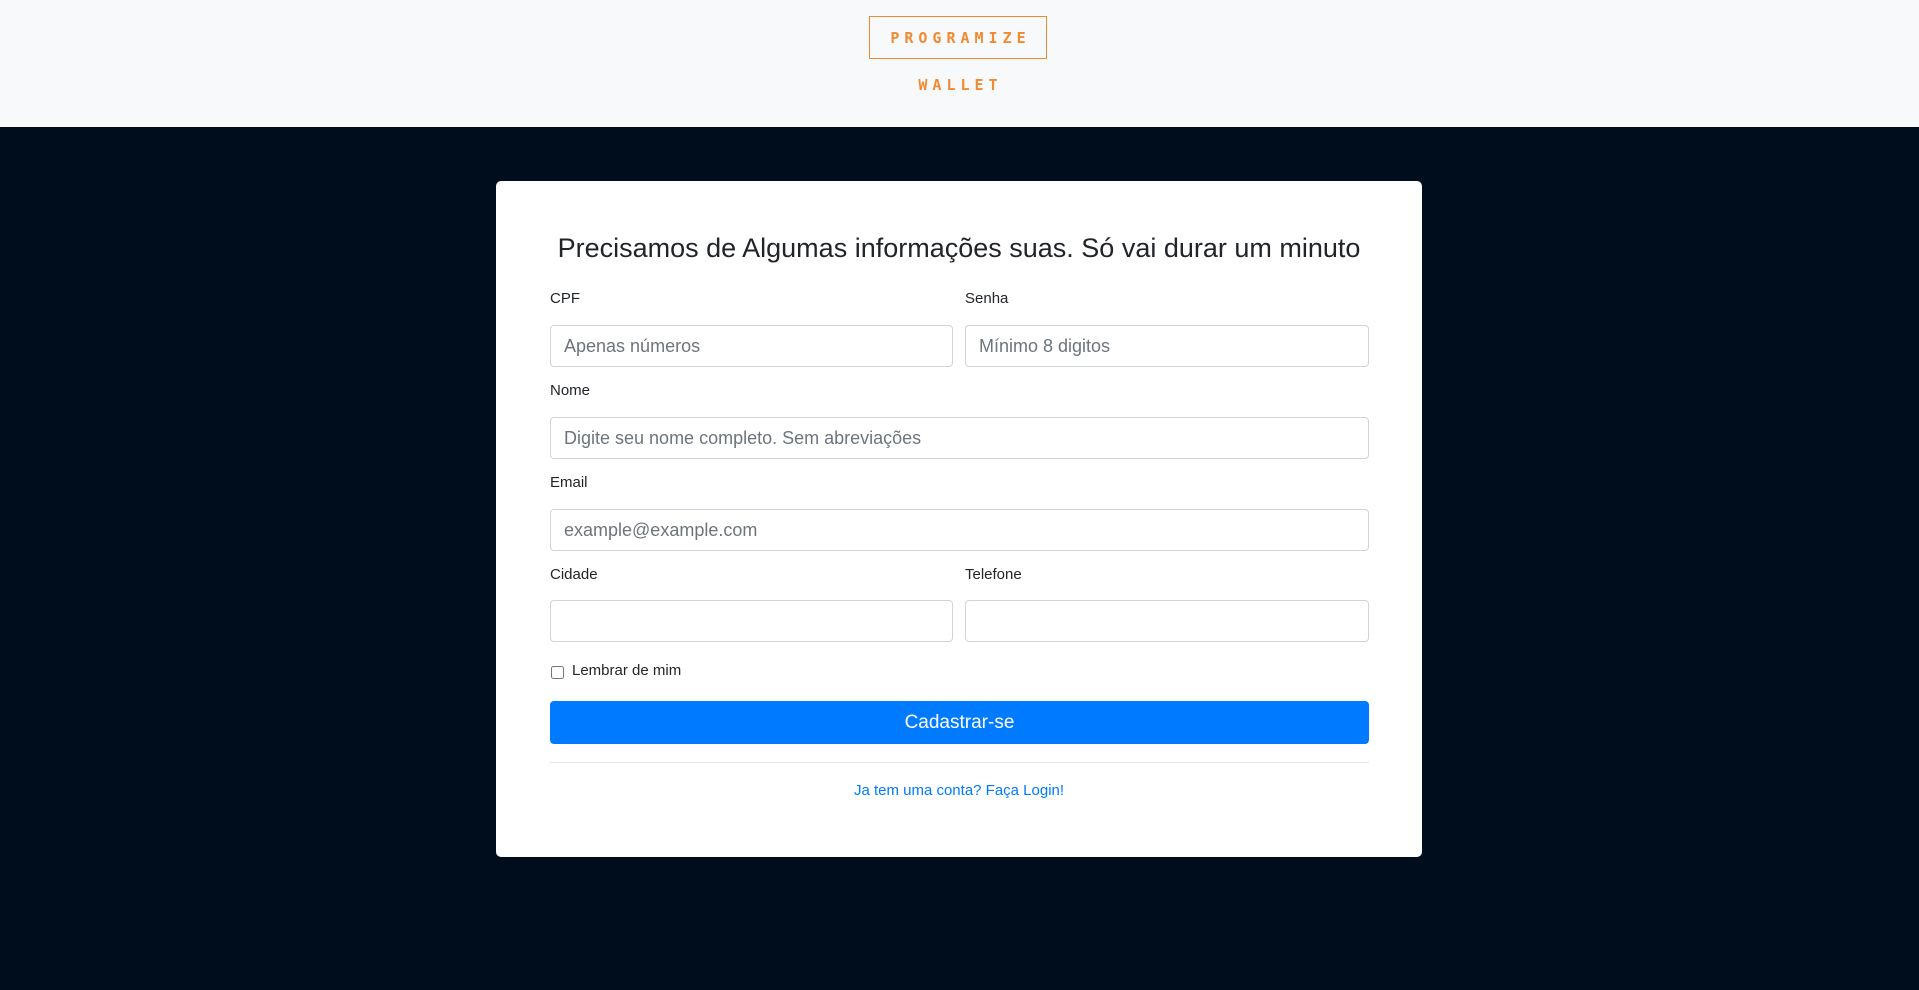 The image size is (1919, 990). Describe the element at coordinates (565, 298) in the screenshot. I see `cpf-label: CPF` at that location.